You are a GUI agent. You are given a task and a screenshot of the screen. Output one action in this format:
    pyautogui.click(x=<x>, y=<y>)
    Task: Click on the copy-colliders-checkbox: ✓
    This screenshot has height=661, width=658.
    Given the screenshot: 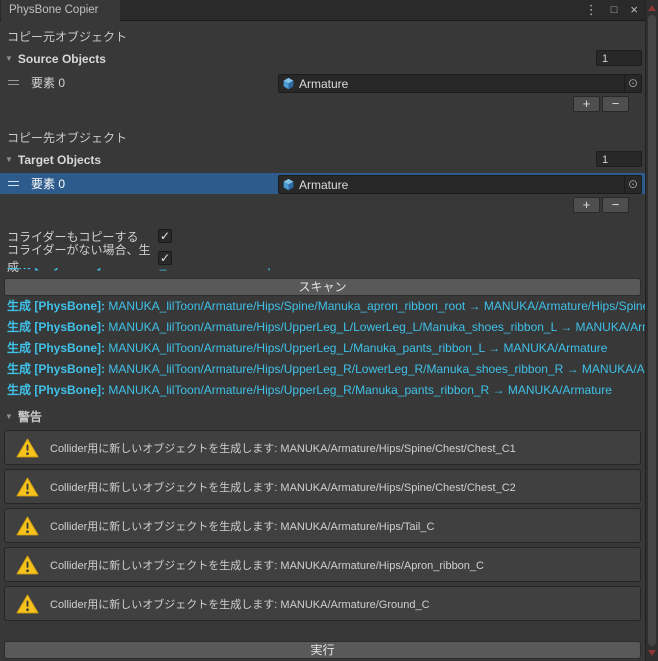 What is the action you would take?
    pyautogui.click(x=165, y=236)
    